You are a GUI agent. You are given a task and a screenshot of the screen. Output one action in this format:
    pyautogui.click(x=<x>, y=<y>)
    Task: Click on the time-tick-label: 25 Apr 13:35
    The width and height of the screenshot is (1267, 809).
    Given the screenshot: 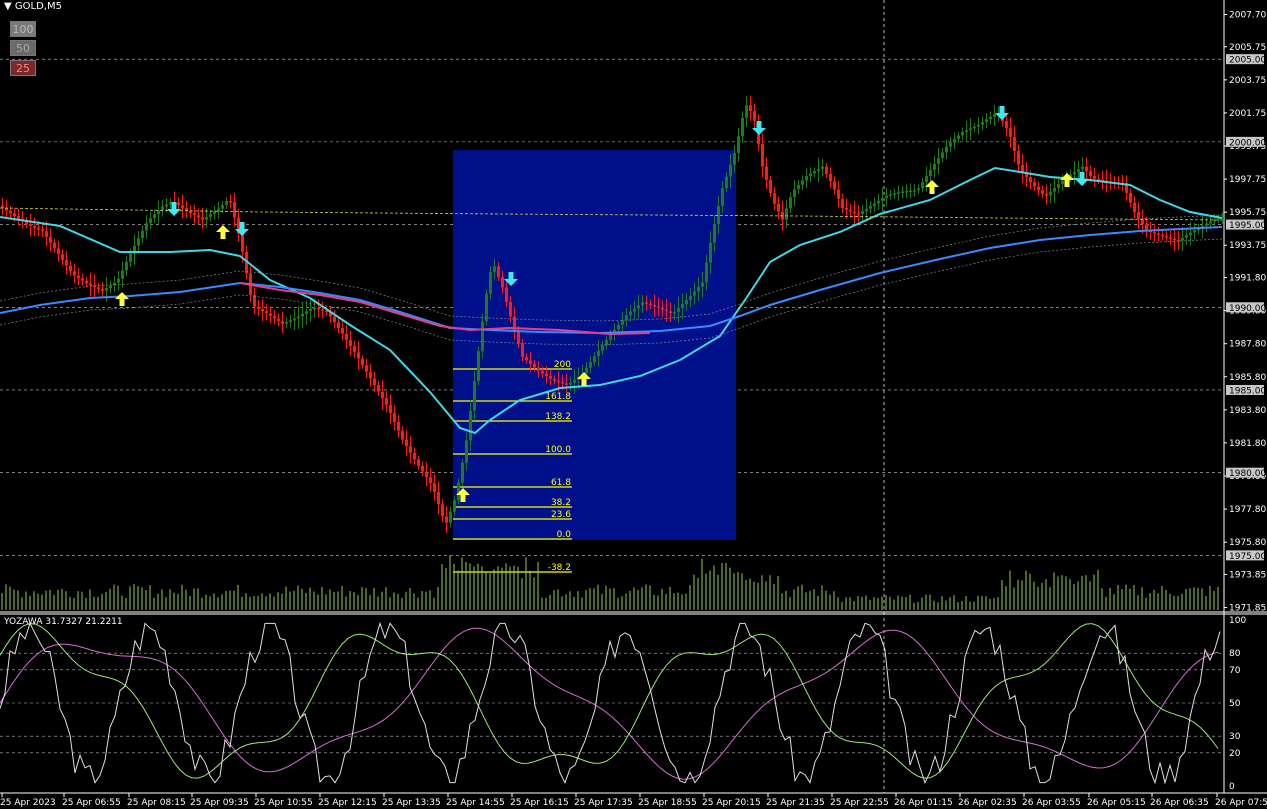 What is the action you would take?
    pyautogui.click(x=411, y=803)
    